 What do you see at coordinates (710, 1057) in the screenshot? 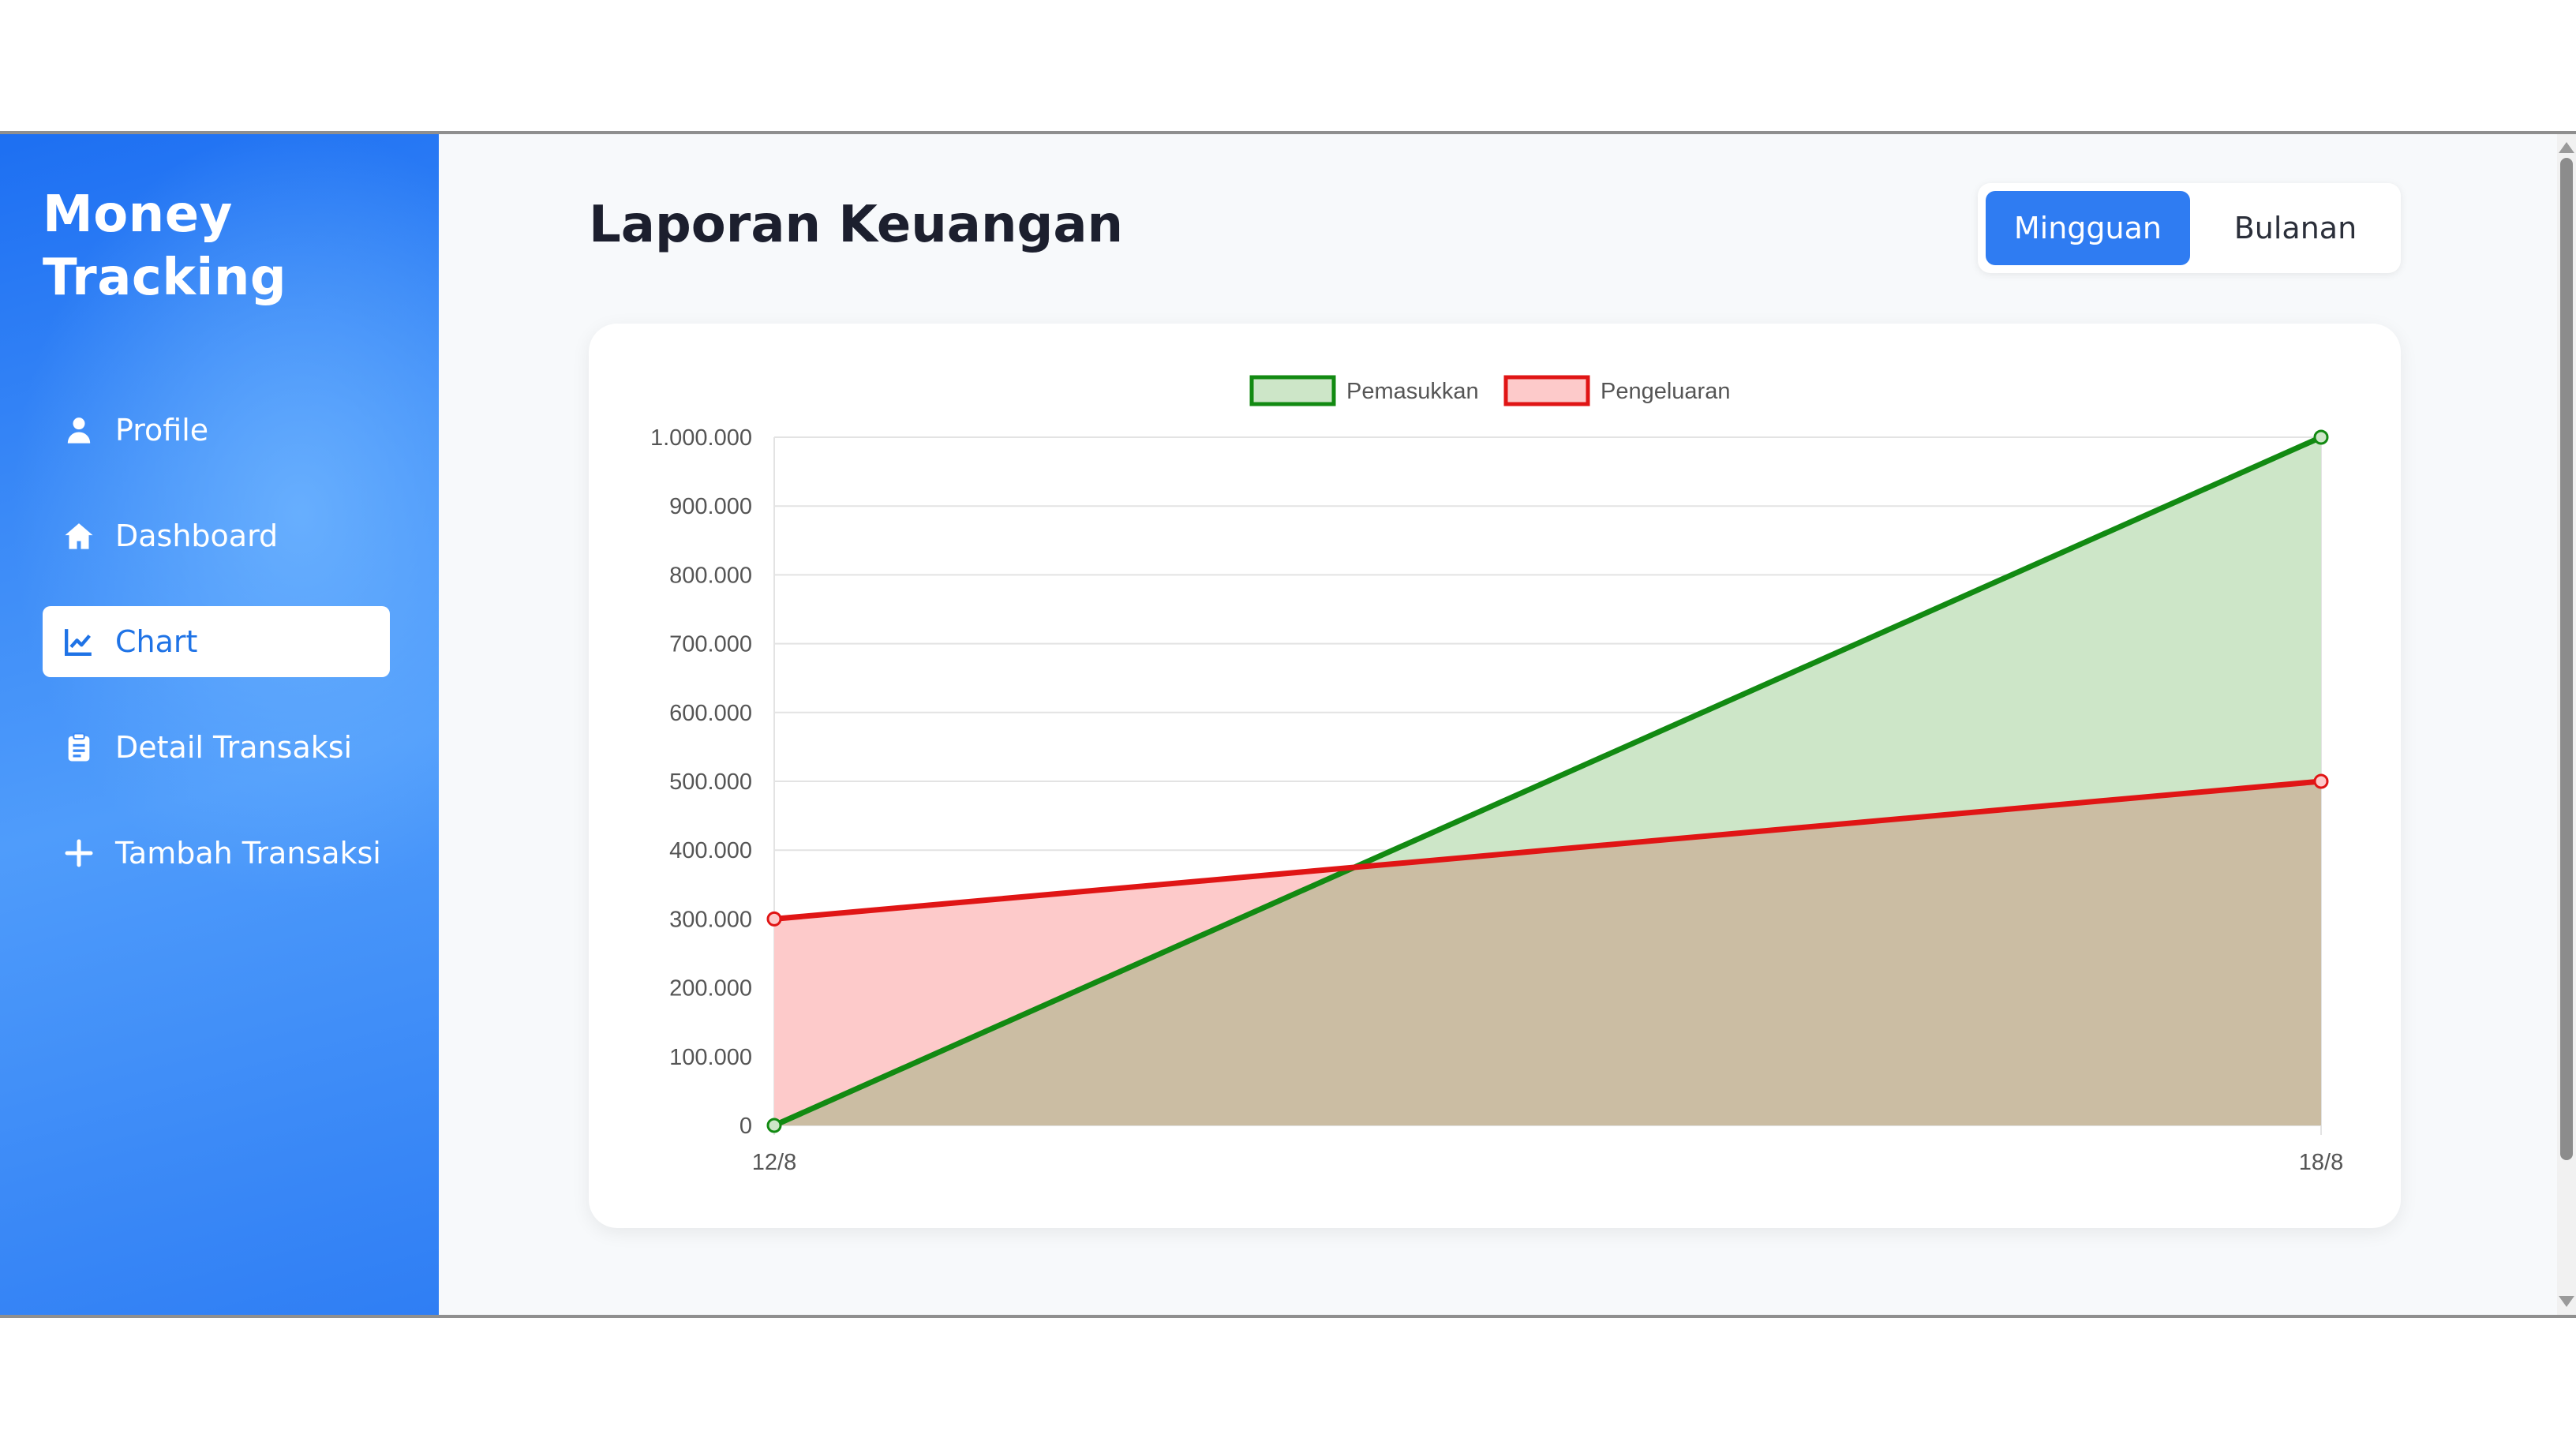
I see `y-tick-label: 100.000` at bounding box center [710, 1057].